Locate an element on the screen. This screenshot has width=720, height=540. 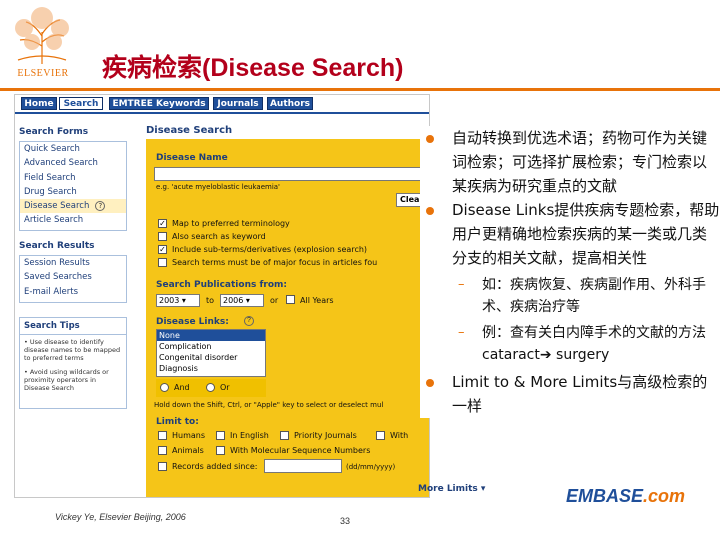
tab-emtree-keywords: EMTREE Keywords is located at coordinates (159, 103).